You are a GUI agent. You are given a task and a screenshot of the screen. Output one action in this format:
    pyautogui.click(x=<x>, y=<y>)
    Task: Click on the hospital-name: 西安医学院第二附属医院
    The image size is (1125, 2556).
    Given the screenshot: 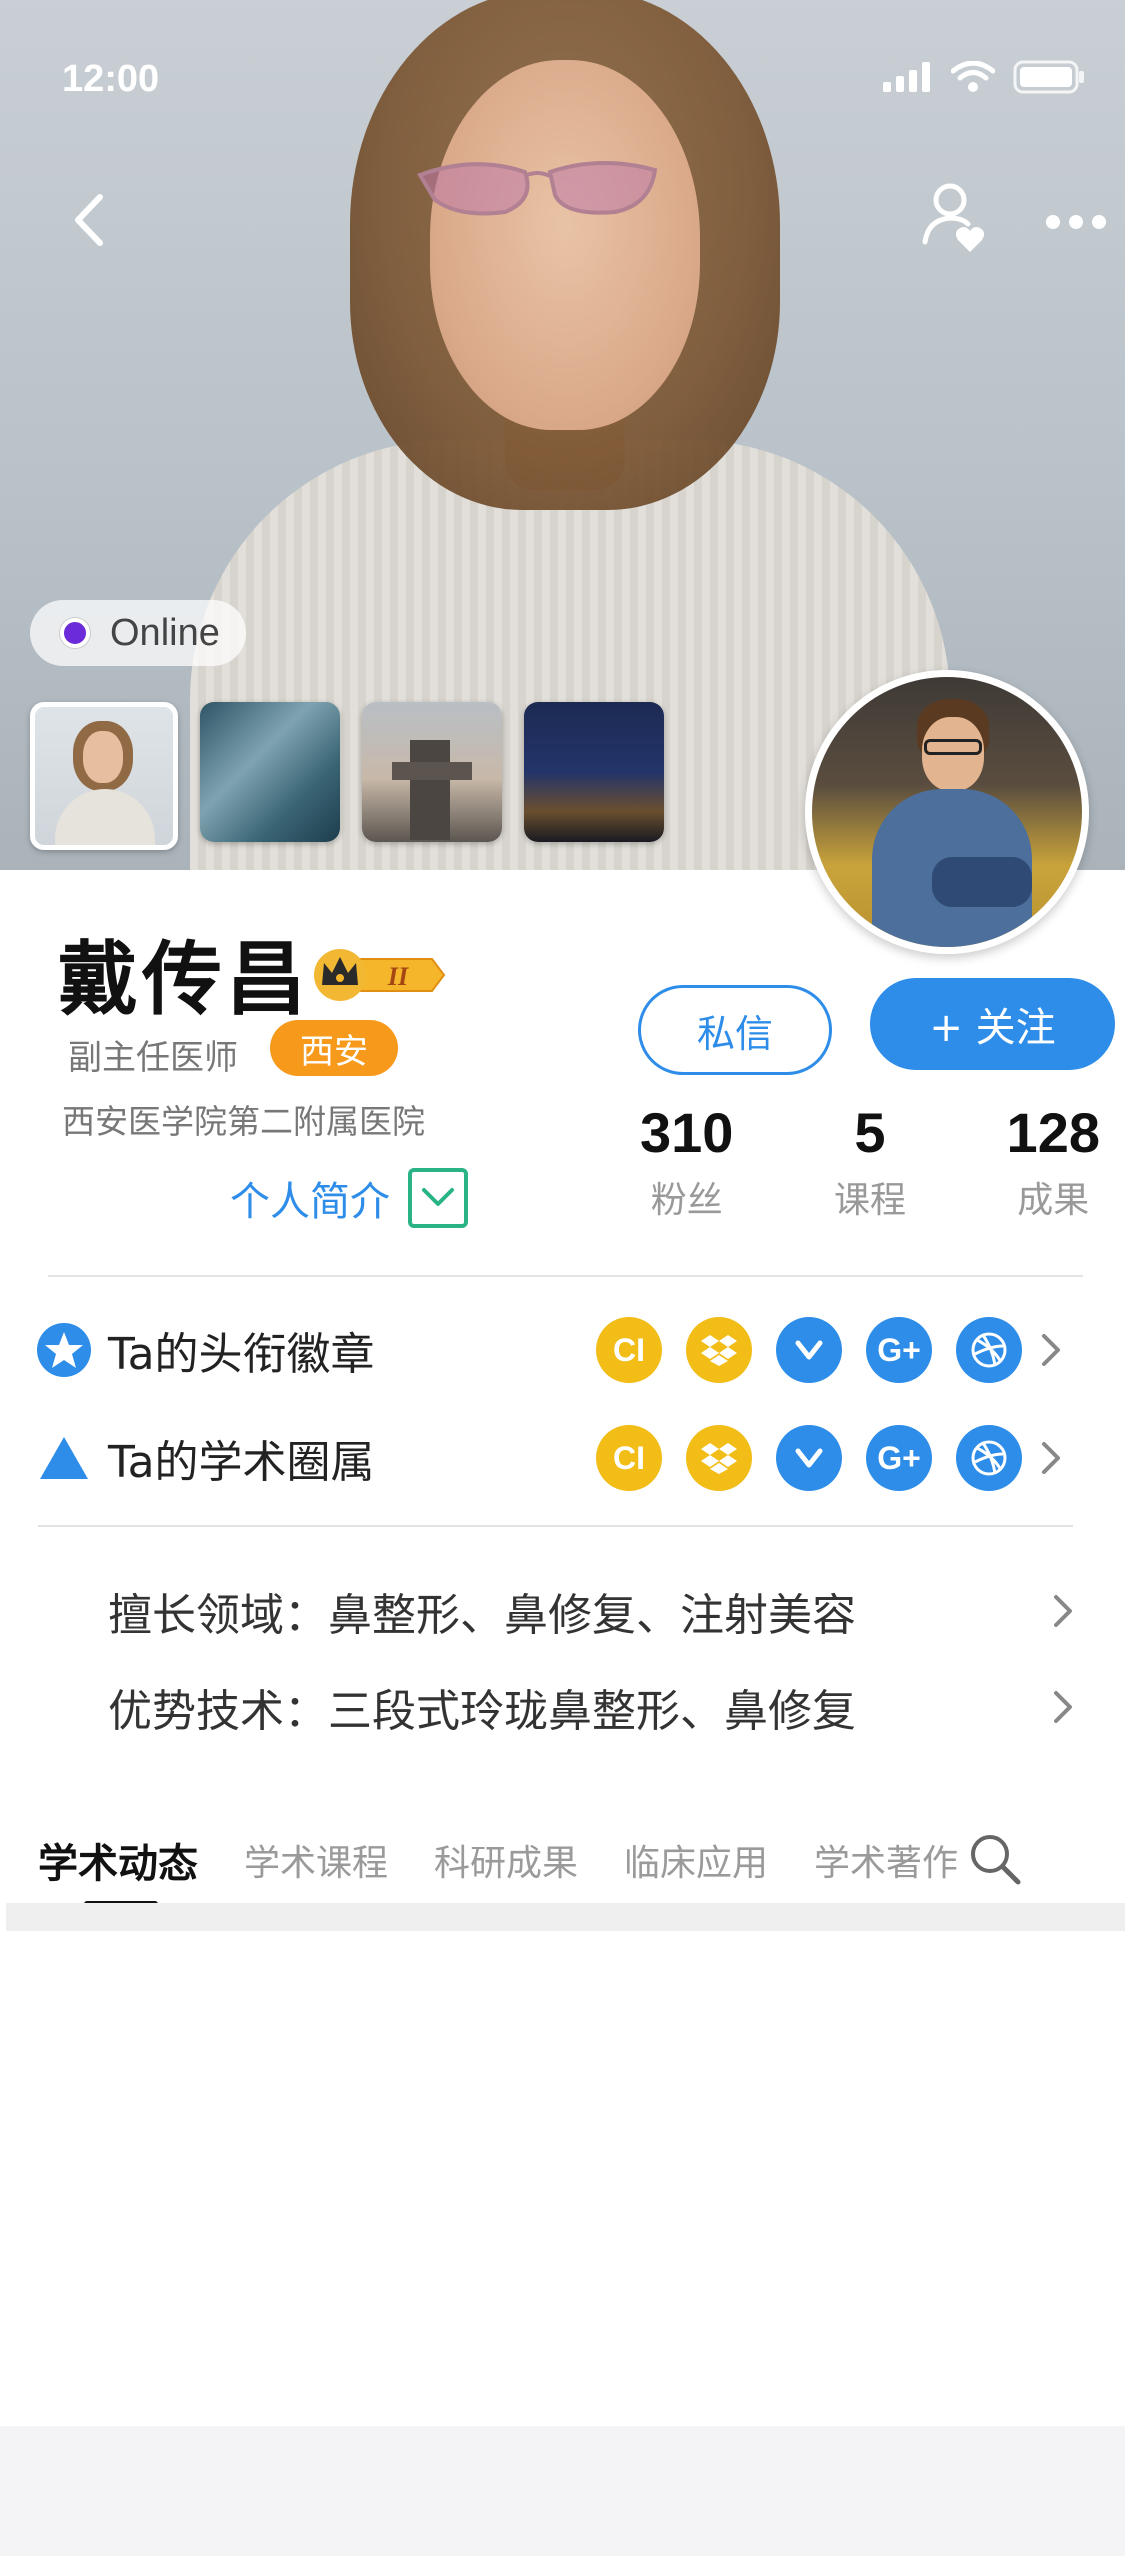 What is the action you would take?
    pyautogui.click(x=243, y=1121)
    